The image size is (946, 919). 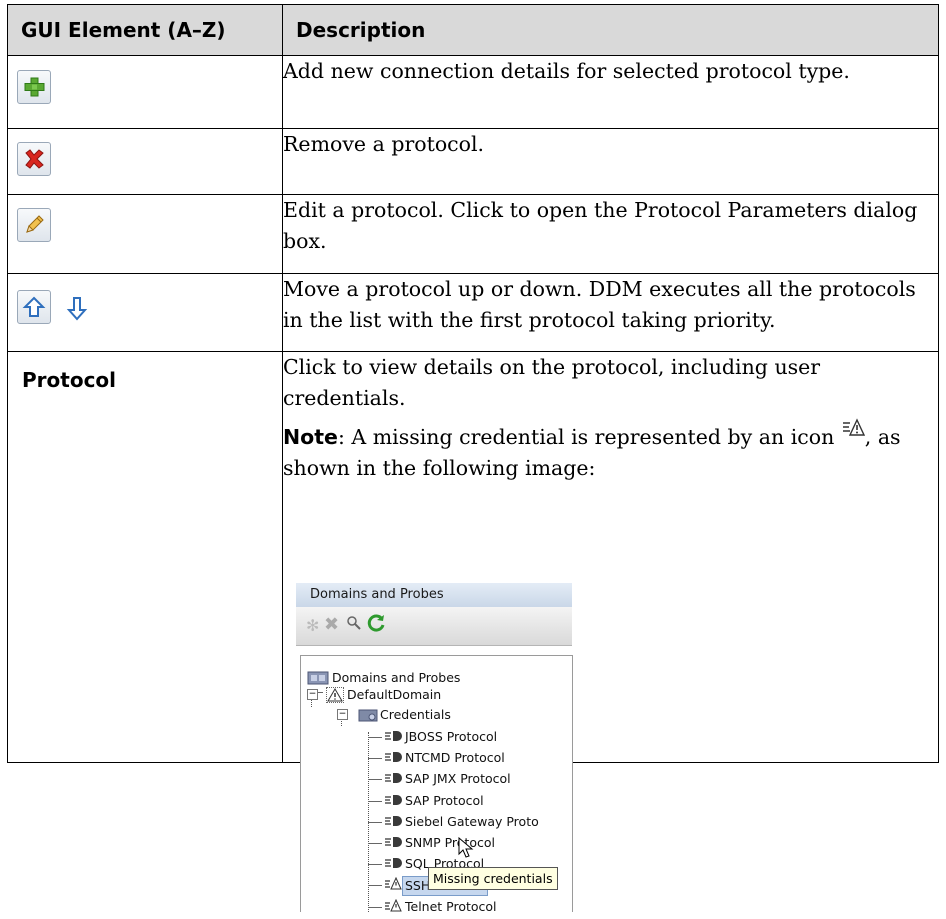 What do you see at coordinates (473, 161) in the screenshot?
I see `table-row: Remove a protocol.` at bounding box center [473, 161].